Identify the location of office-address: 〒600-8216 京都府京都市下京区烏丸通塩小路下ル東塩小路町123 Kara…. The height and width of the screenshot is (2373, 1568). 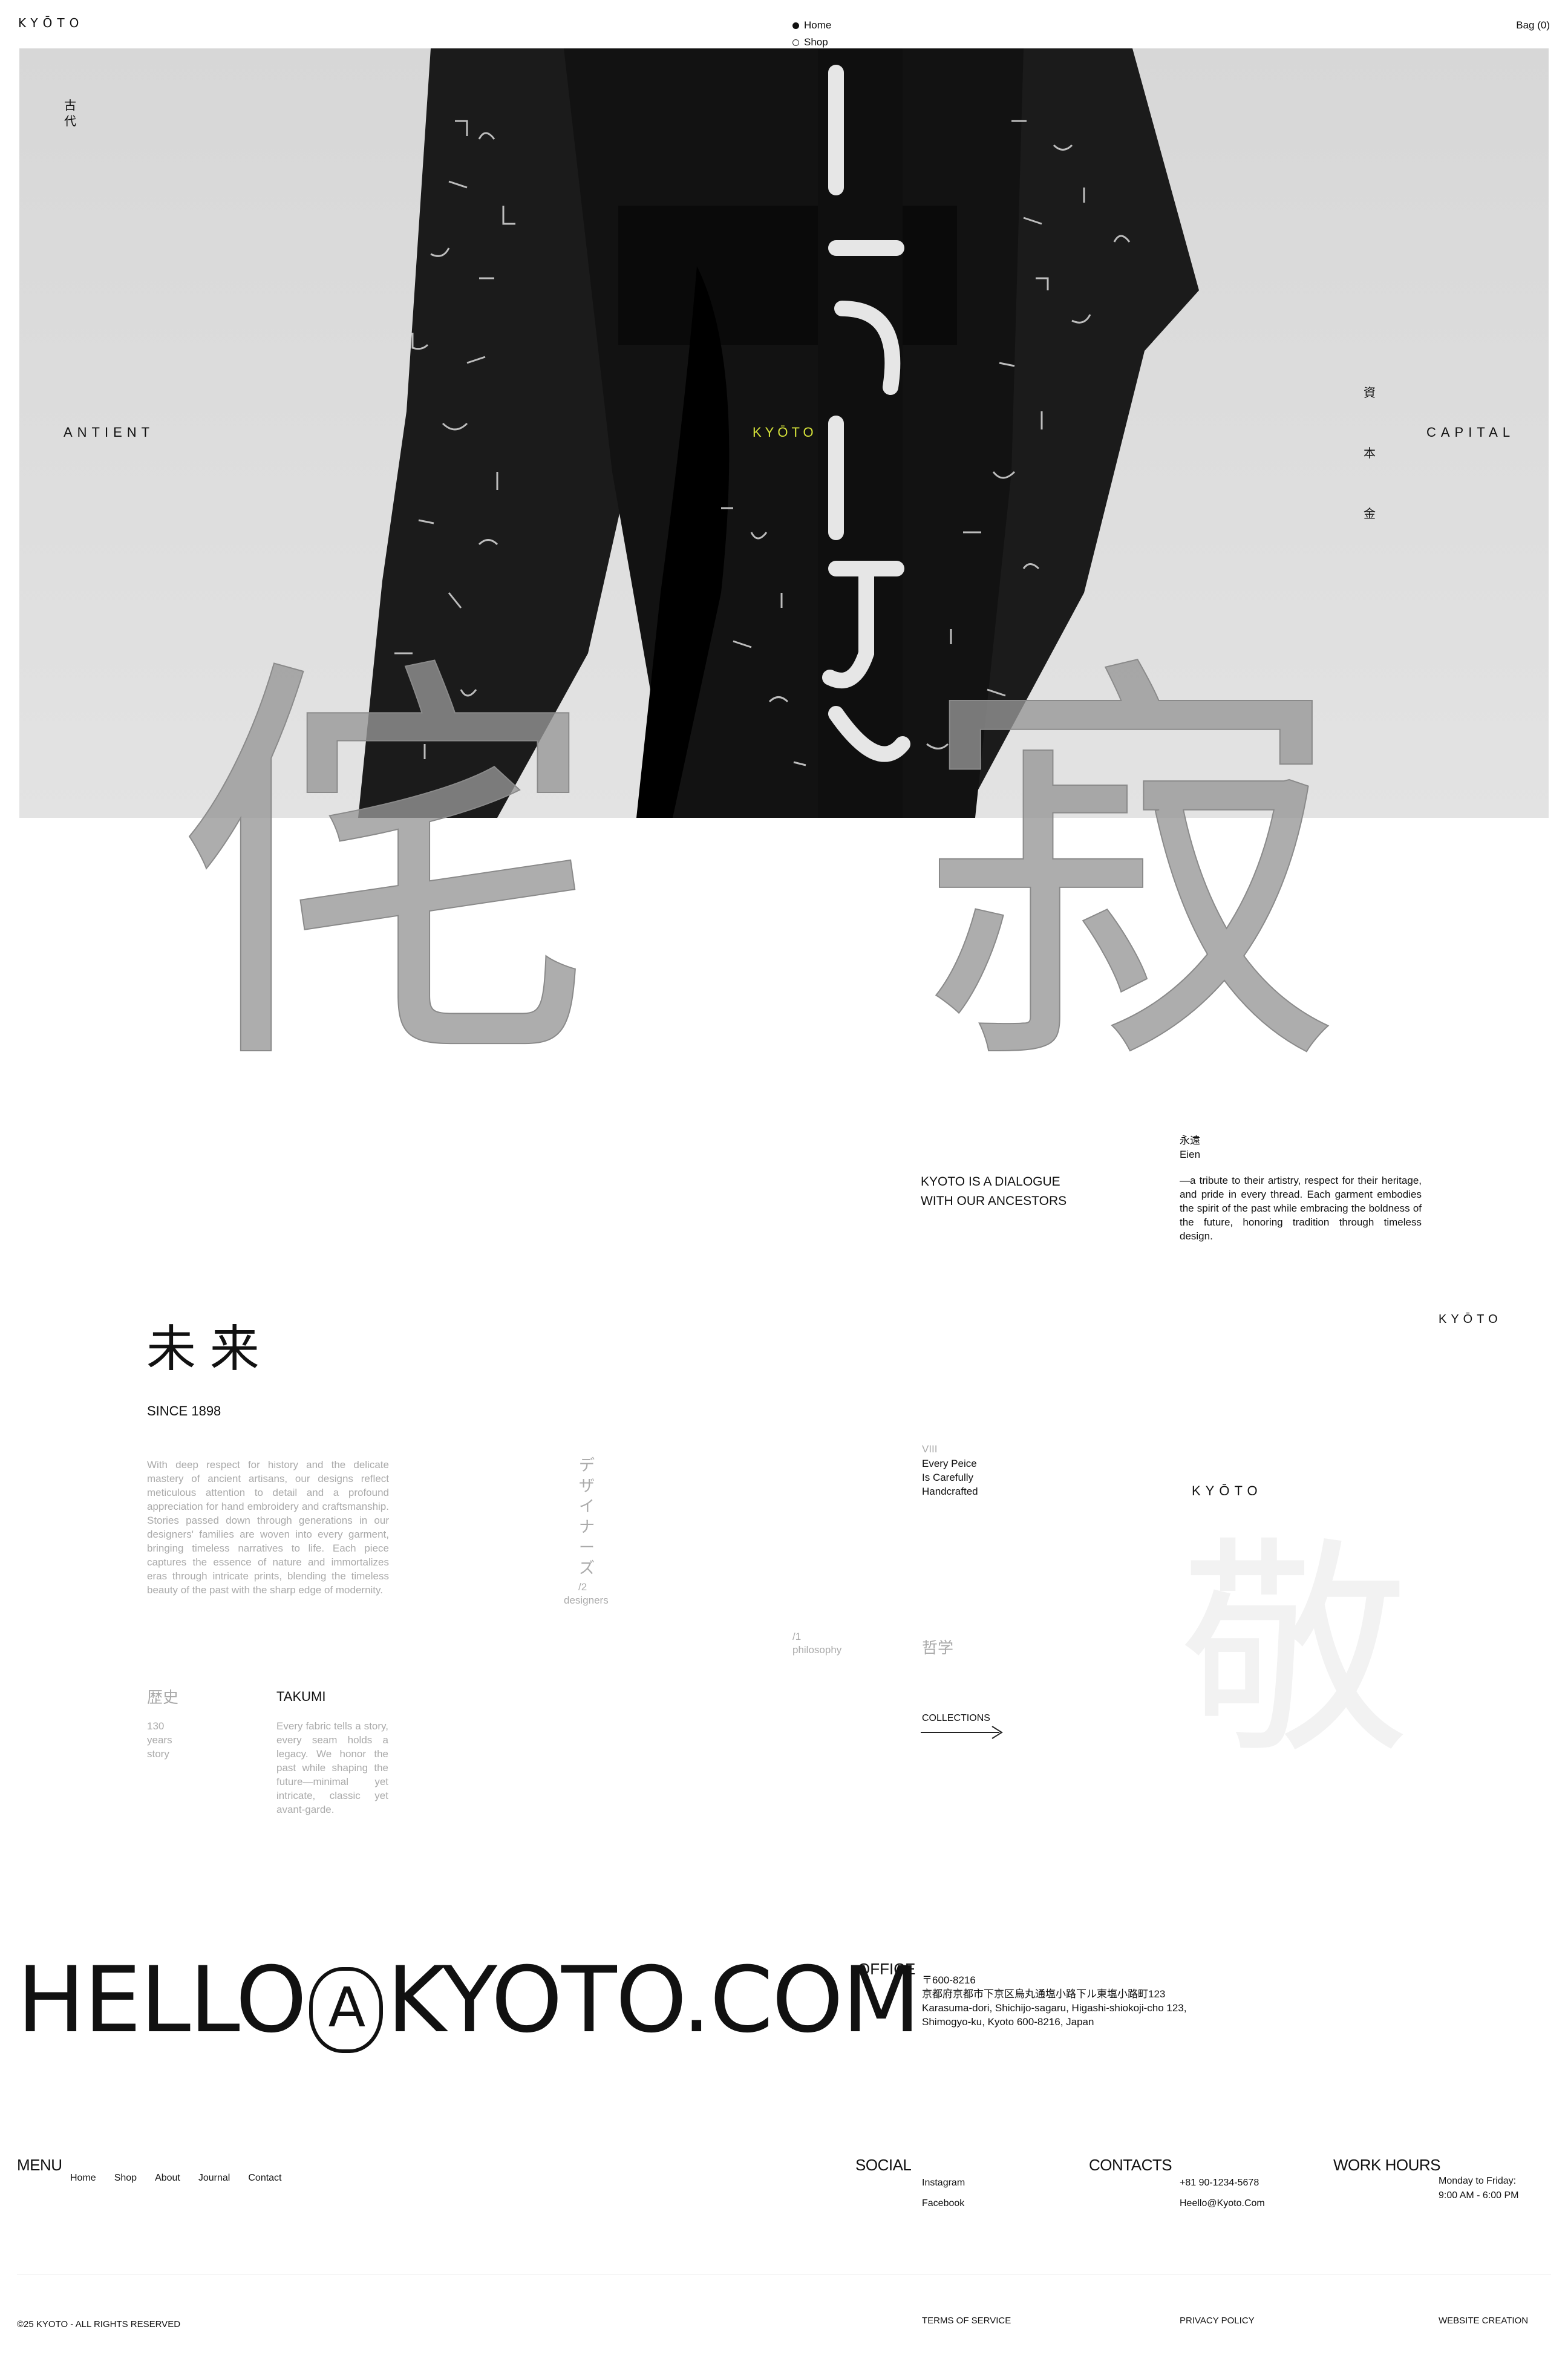
(1054, 2001).